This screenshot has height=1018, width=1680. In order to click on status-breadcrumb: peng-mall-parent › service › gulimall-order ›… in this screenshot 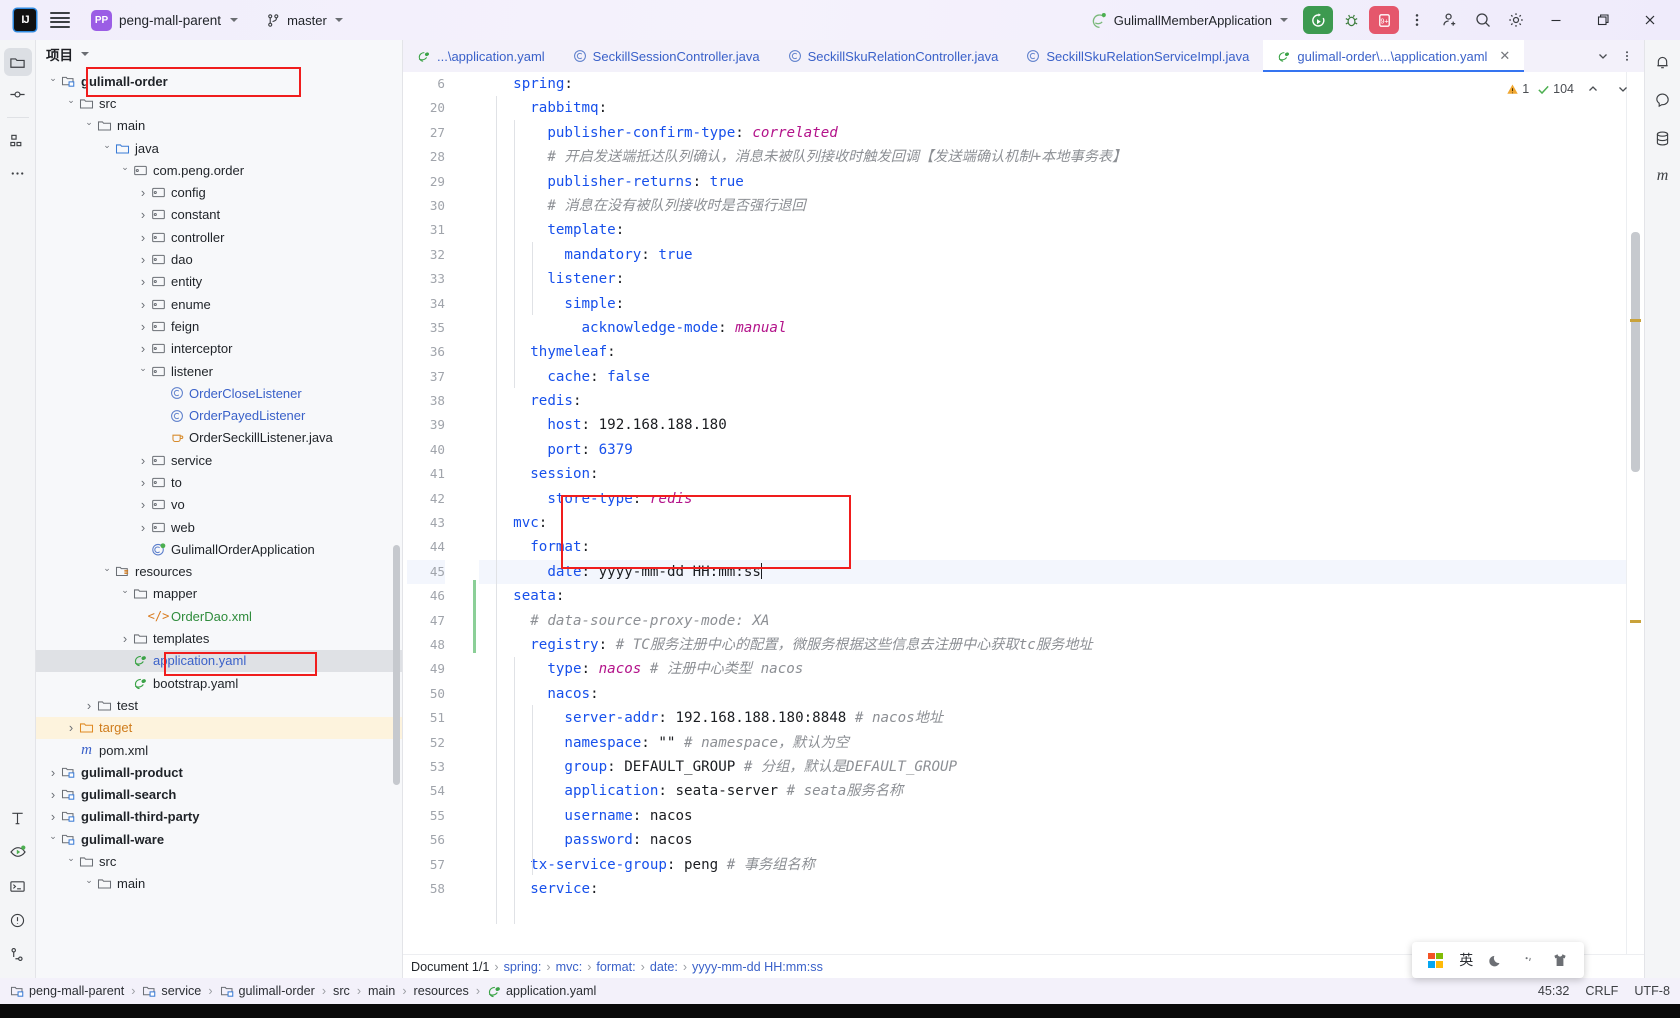, I will do `click(303, 991)`.